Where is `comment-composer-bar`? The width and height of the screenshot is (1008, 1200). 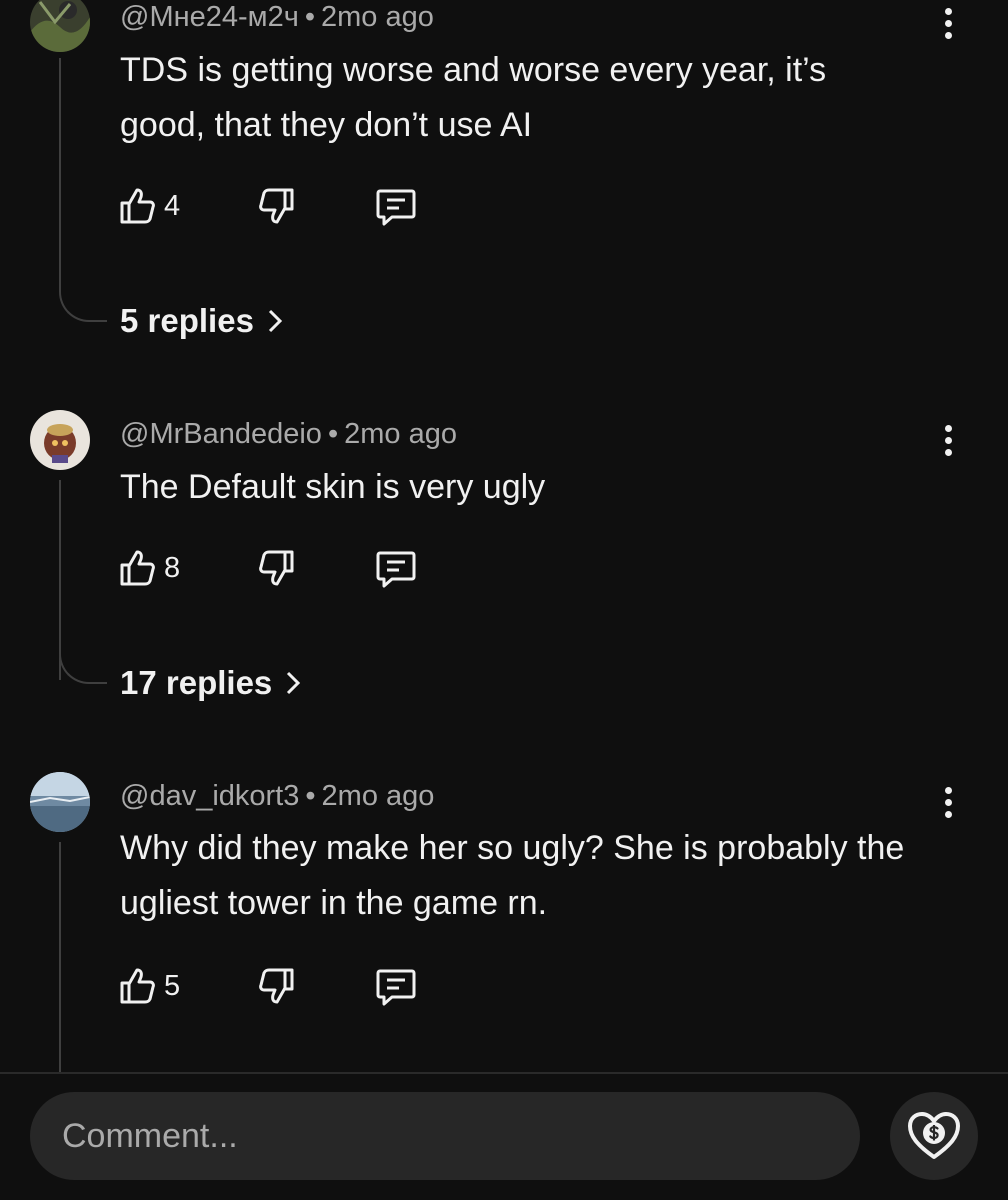
comment-composer-bar is located at coordinates (504, 1136).